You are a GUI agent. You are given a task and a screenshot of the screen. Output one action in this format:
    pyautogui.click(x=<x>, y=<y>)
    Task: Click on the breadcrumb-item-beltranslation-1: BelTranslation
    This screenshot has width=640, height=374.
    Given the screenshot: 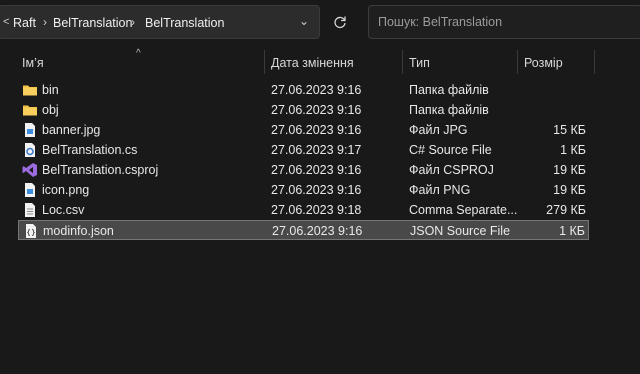 What is the action you would take?
    pyautogui.click(x=92, y=23)
    